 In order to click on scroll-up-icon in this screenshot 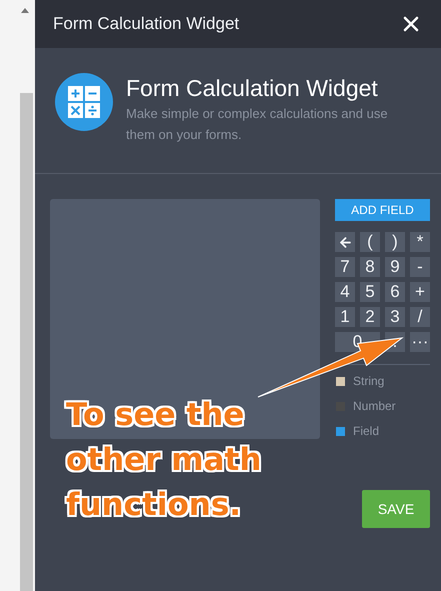, I will do `click(25, 10)`.